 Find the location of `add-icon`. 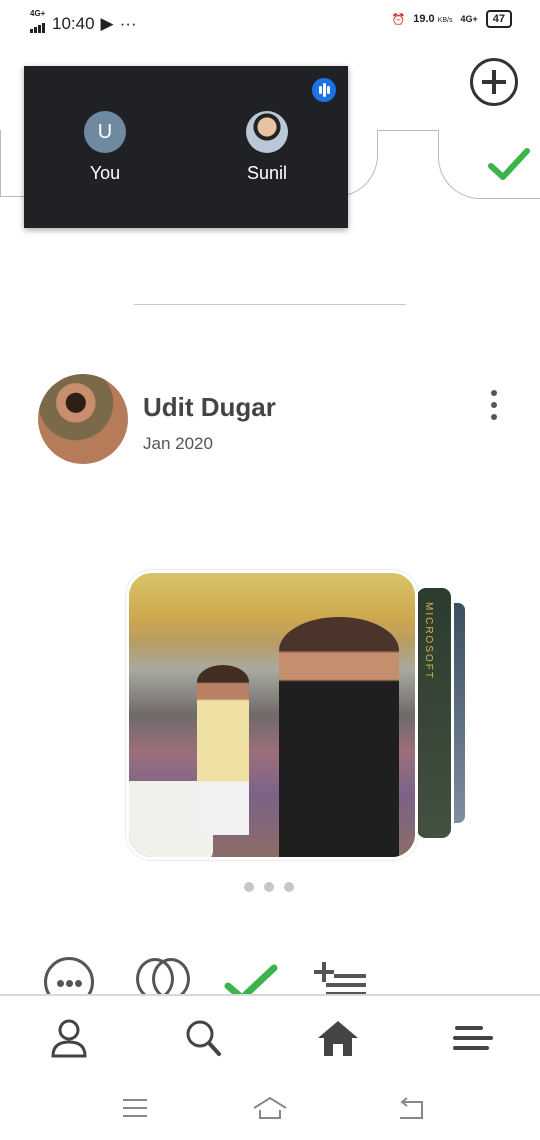

add-icon is located at coordinates (494, 82).